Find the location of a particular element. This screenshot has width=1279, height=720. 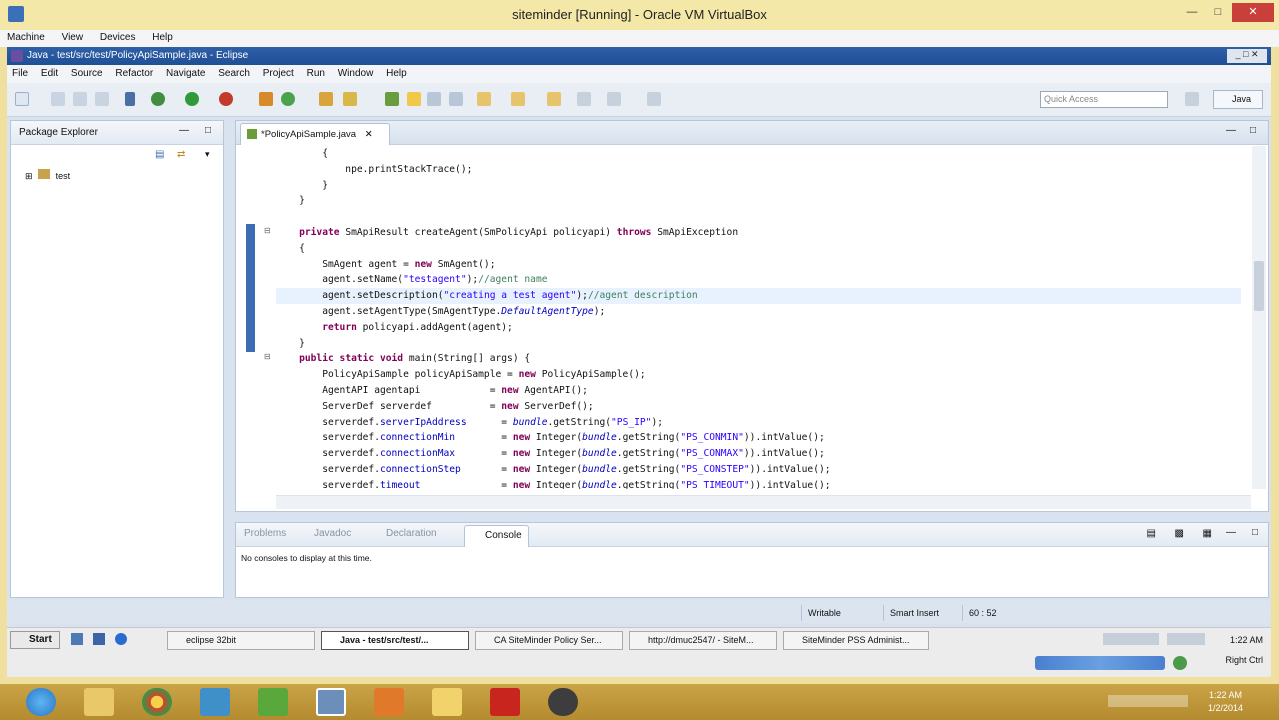

menu-edit: Edit is located at coordinates (49, 73).